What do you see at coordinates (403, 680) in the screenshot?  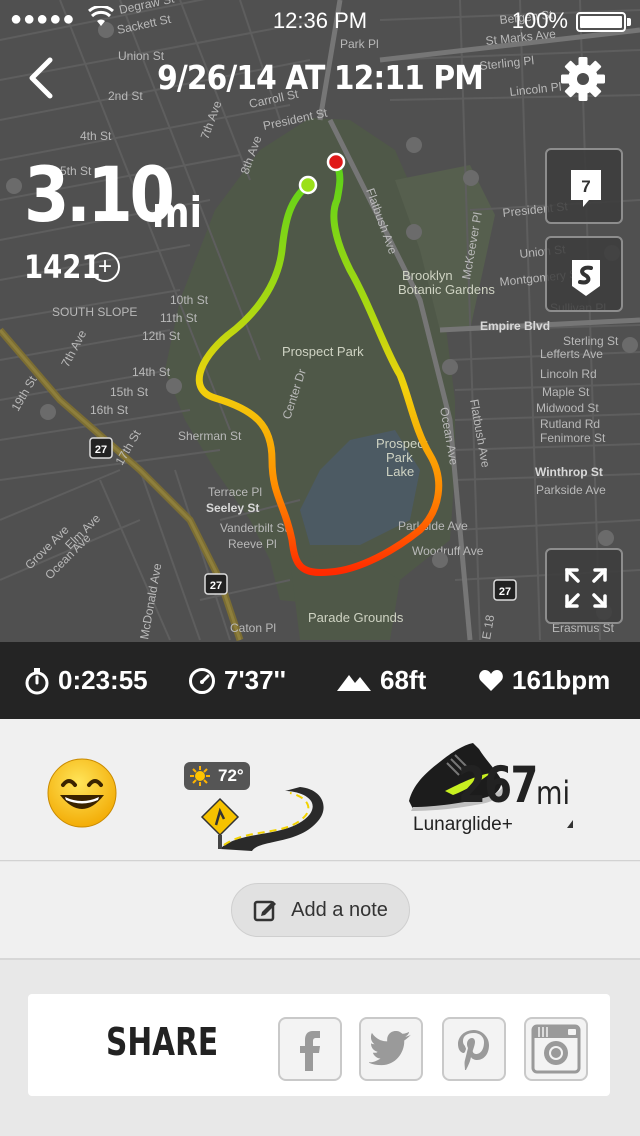 I see `elevation-value: 68ft` at bounding box center [403, 680].